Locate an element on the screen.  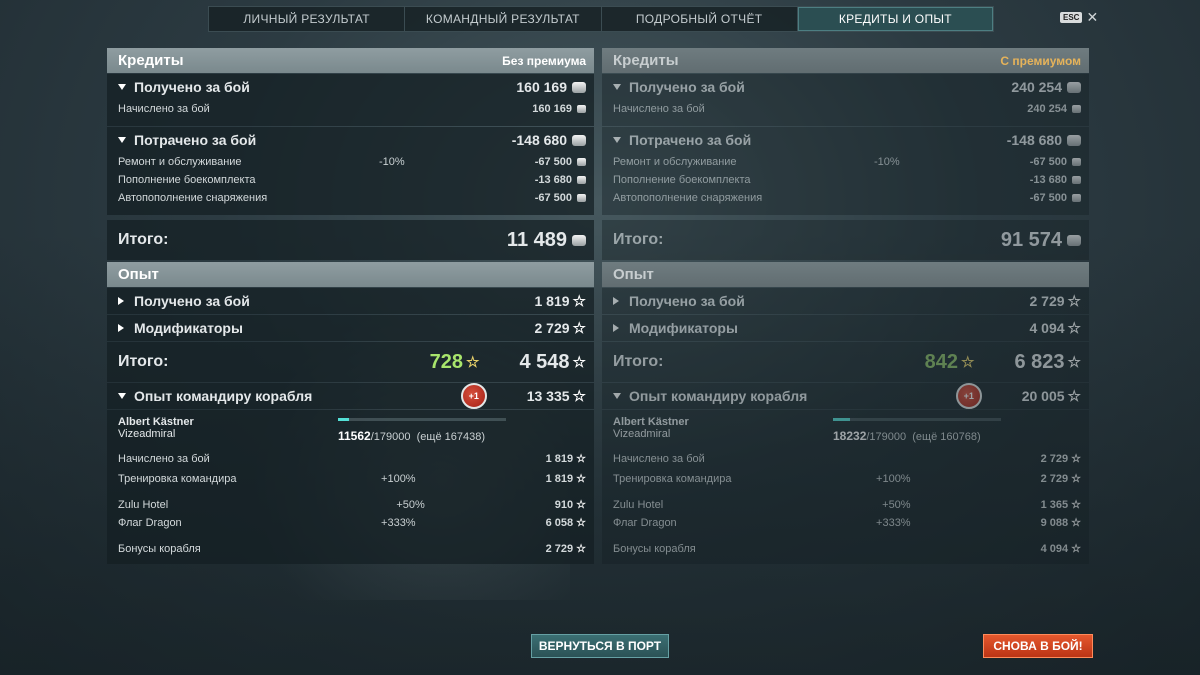
tab-personal-result: ЛИЧНЫЙ РЕЗУЛЬТАТ is located at coordinates (307, 19).